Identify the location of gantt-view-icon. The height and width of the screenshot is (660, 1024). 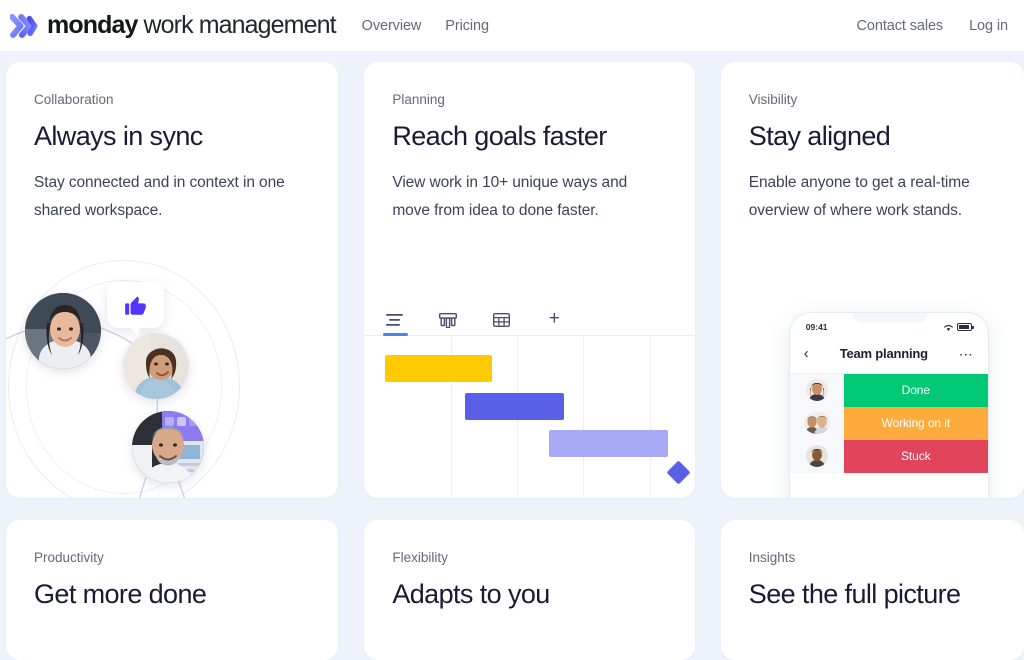
(395, 320).